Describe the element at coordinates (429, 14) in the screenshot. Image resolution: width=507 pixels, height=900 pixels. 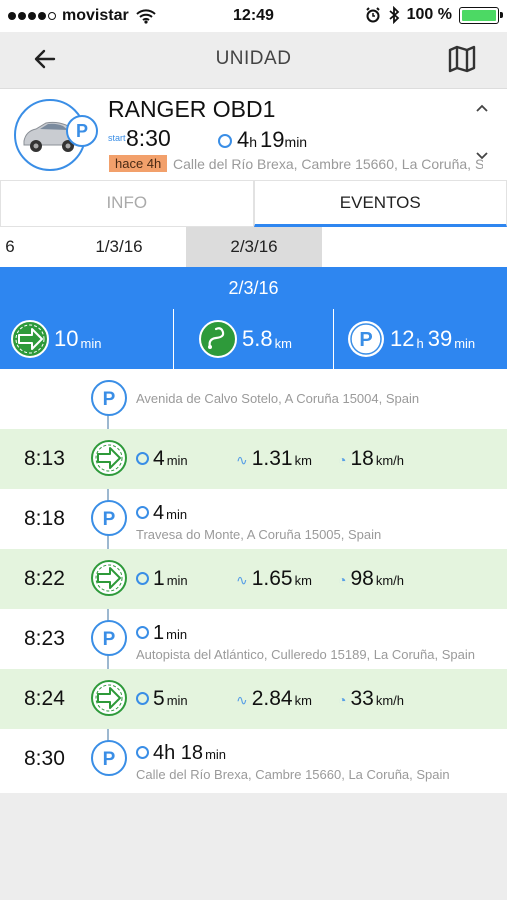
I see `battery-label: 100 %` at that location.